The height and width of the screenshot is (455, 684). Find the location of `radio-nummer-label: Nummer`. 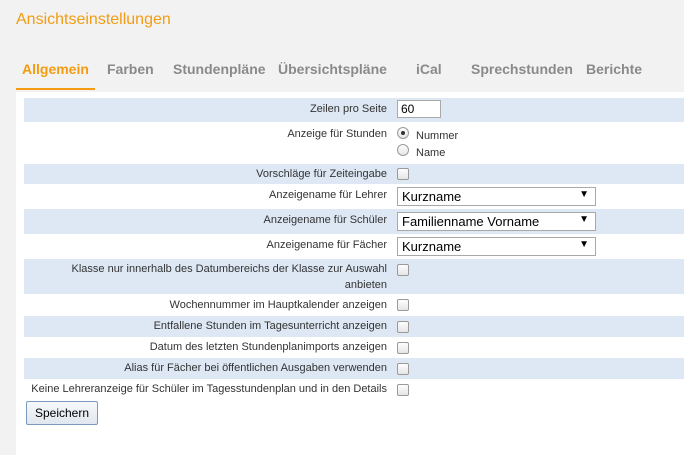

radio-nummer-label: Nummer is located at coordinates (437, 136).